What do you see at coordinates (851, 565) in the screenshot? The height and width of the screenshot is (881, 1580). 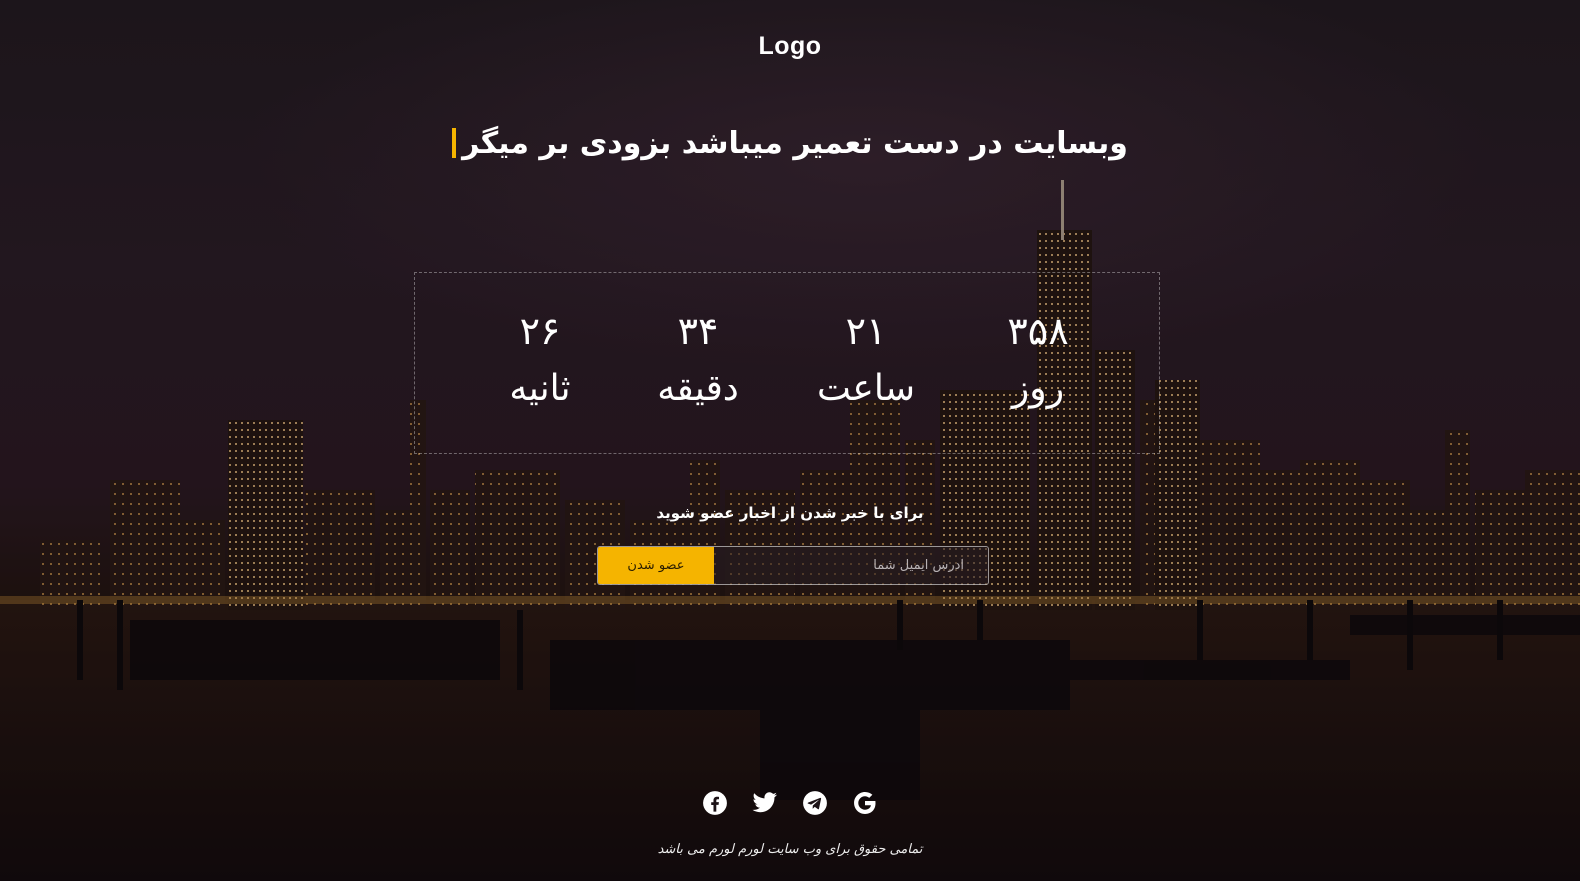 I see `email-field` at bounding box center [851, 565].